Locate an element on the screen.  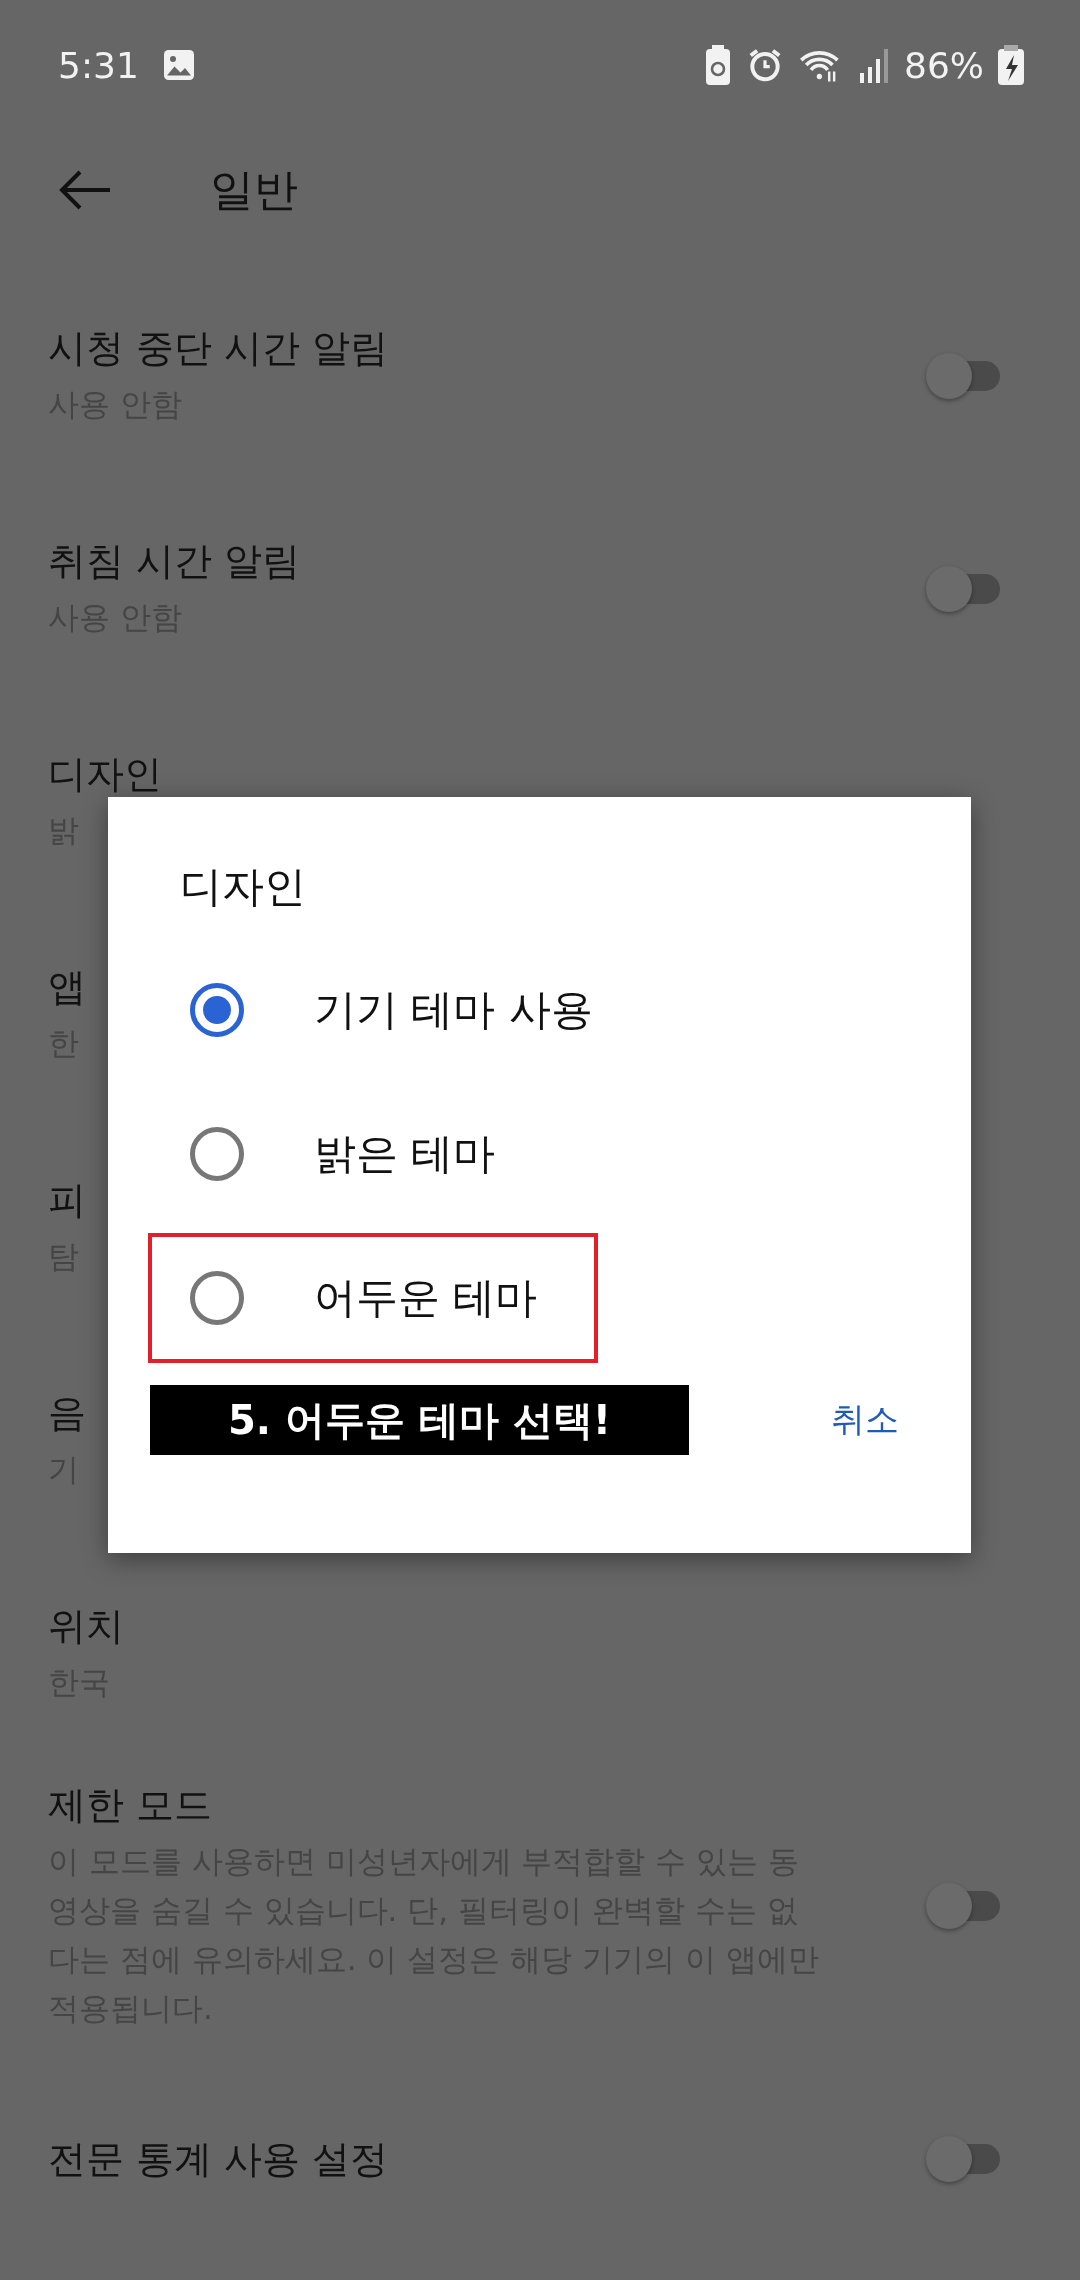
page-title: 일반 is located at coordinates (254, 189).